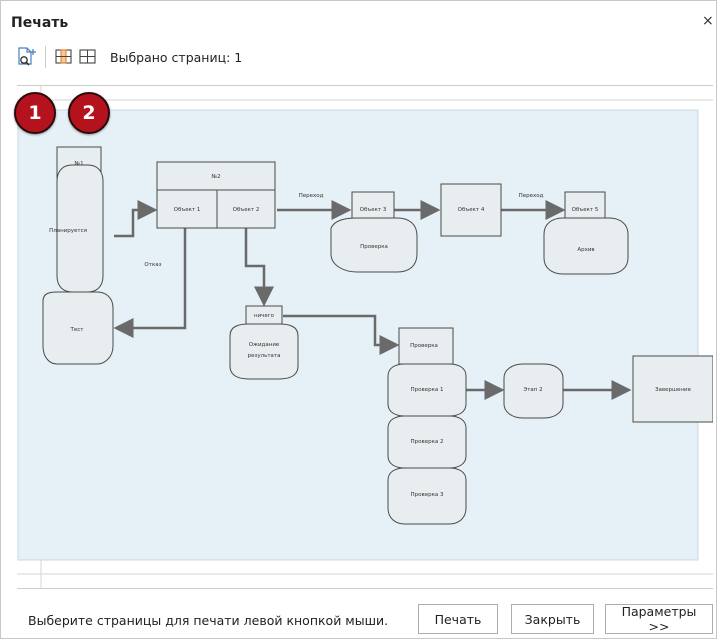 The height and width of the screenshot is (639, 717). I want to click on label-transition-1: Переход, so click(311, 196).